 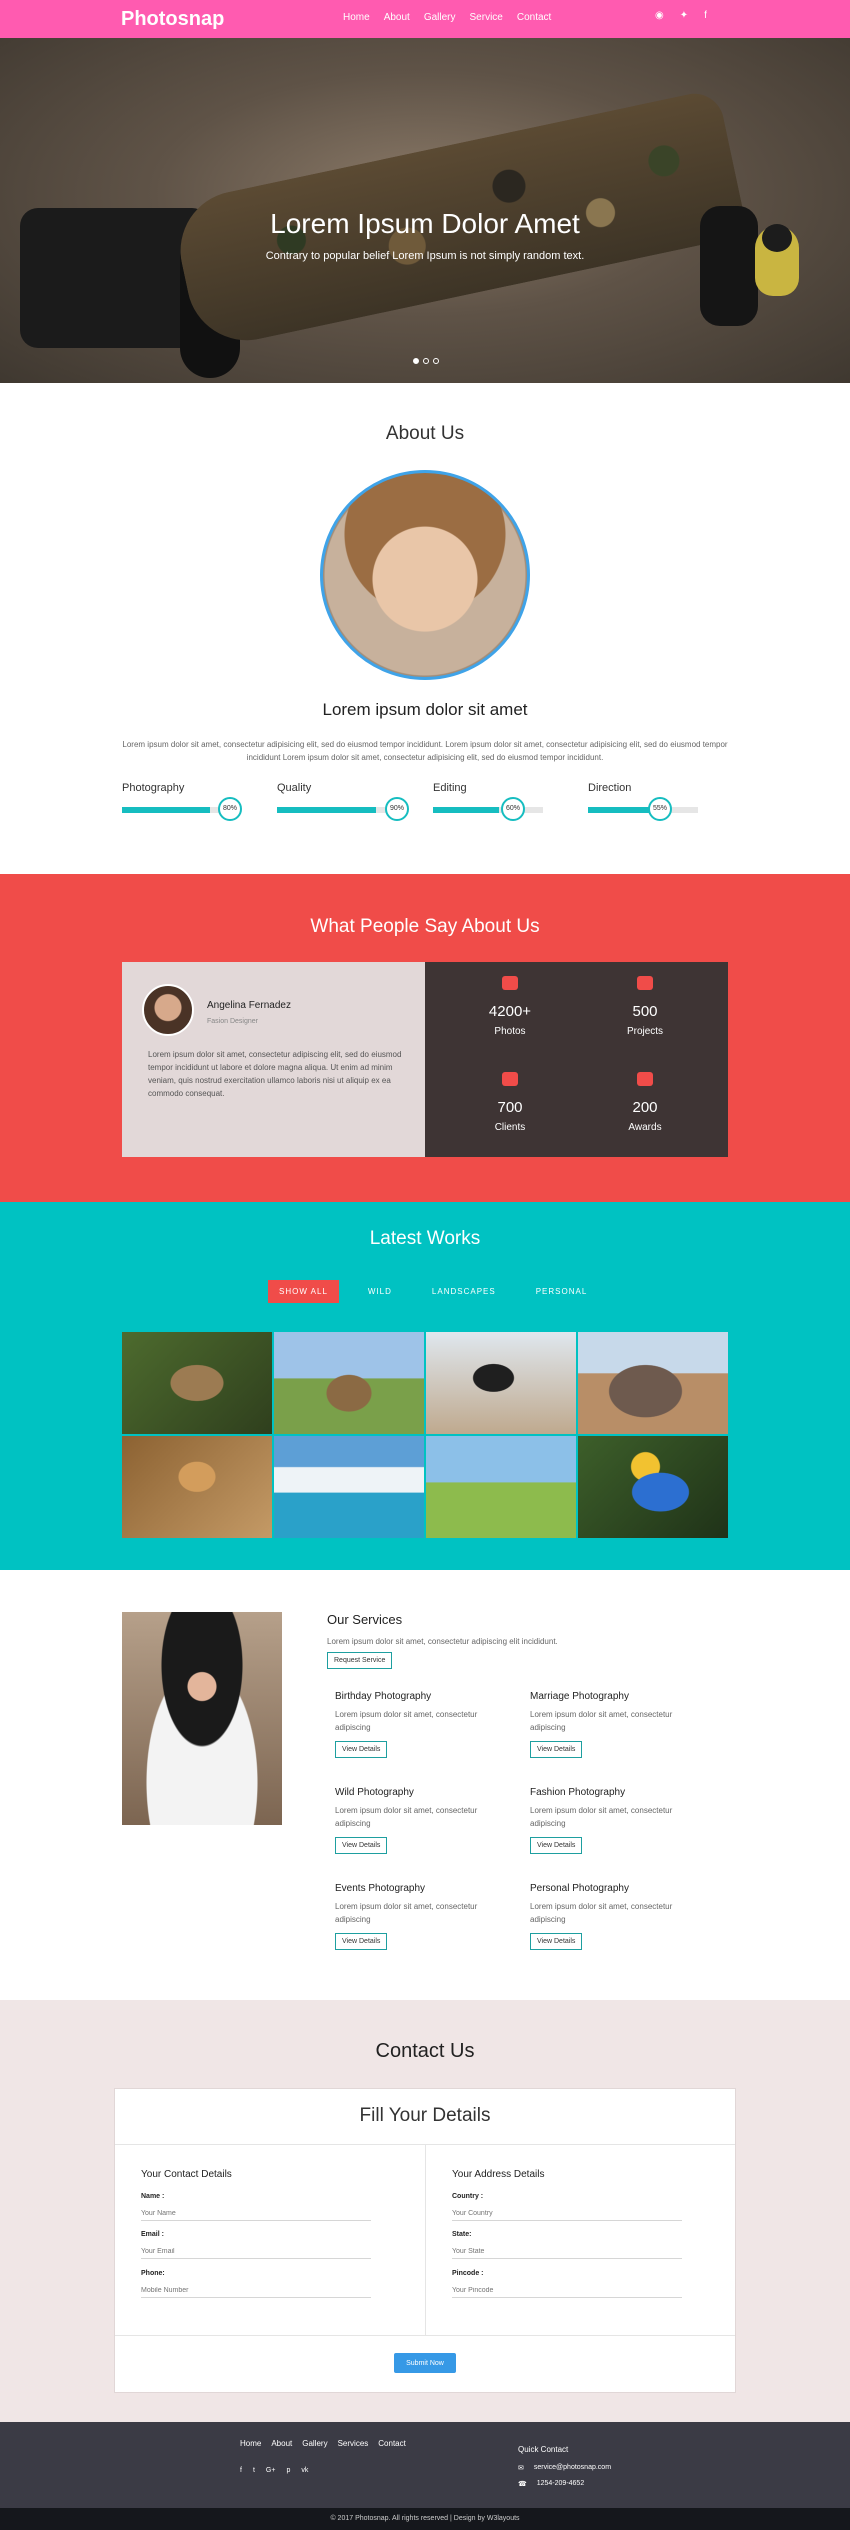 What do you see at coordinates (486, 17) in the screenshot?
I see `nav-service-link: Service` at bounding box center [486, 17].